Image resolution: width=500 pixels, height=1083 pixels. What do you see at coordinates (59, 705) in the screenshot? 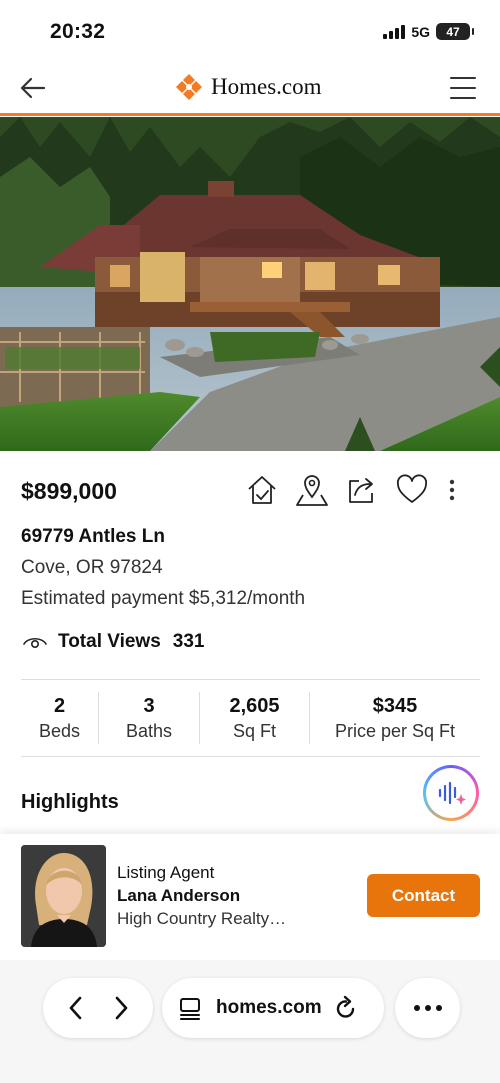
I see `stat-value: 2` at bounding box center [59, 705].